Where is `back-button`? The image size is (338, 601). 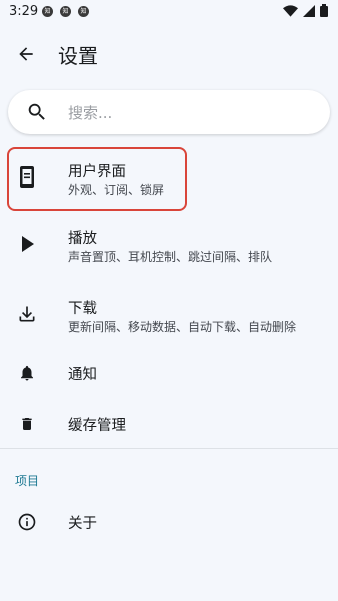
back-button is located at coordinates (26, 54).